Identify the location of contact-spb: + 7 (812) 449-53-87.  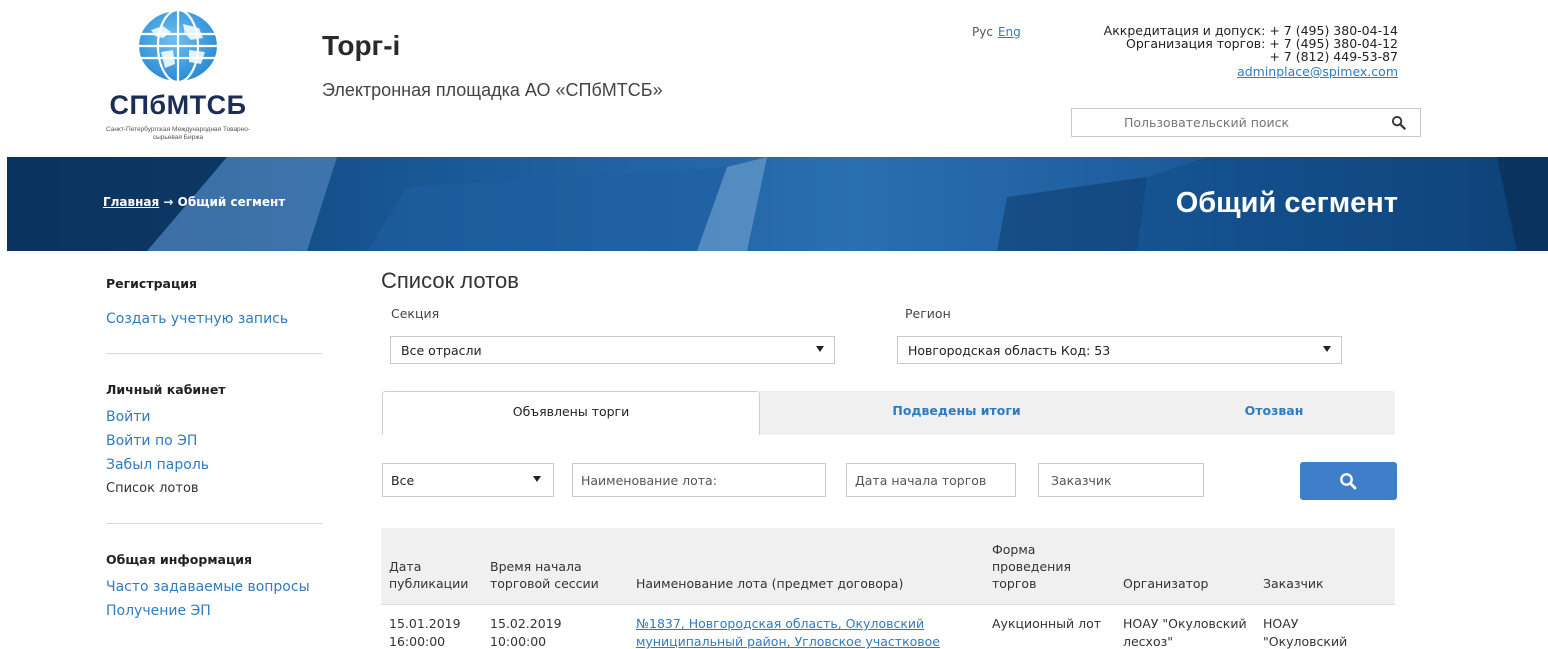
(1333, 56).